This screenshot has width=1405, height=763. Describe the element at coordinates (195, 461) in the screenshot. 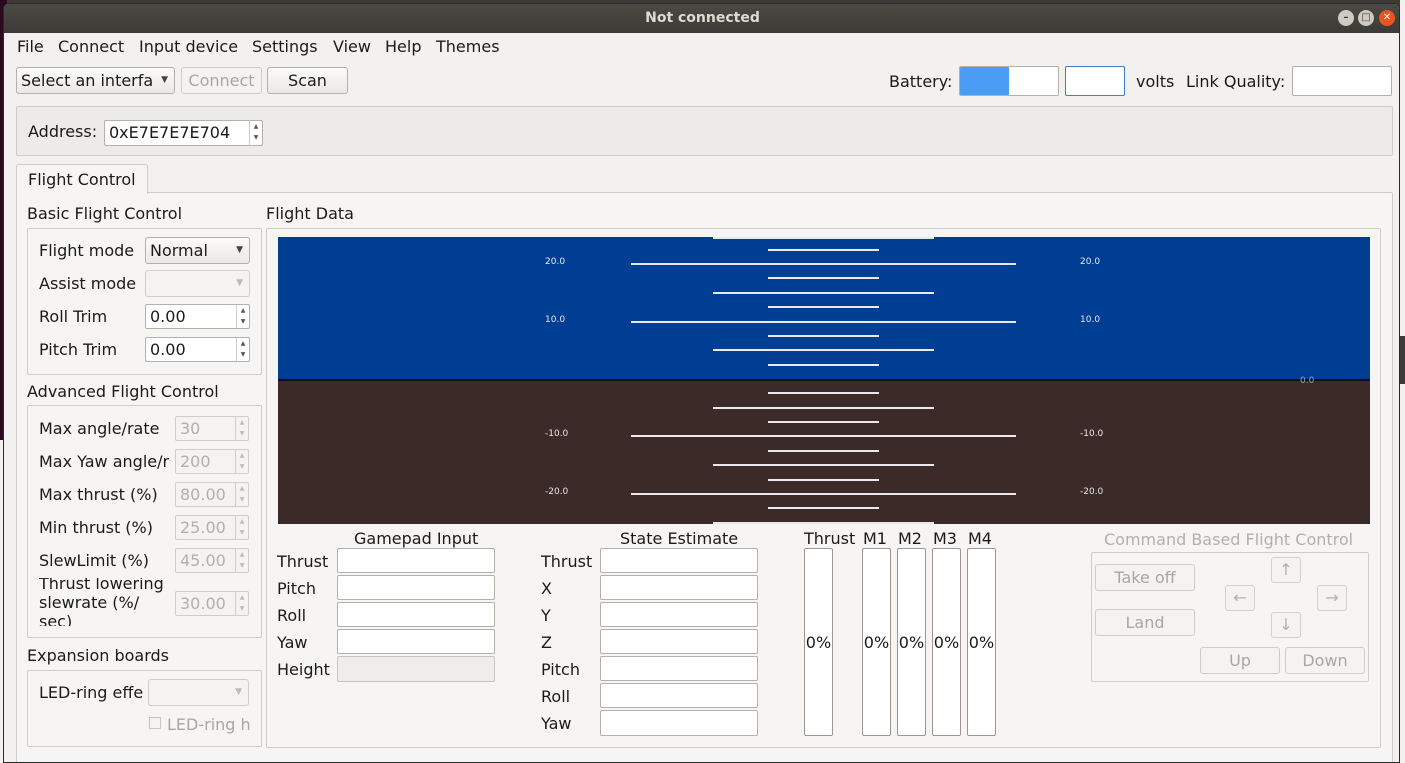

I see `max-yaw-value: 200` at that location.